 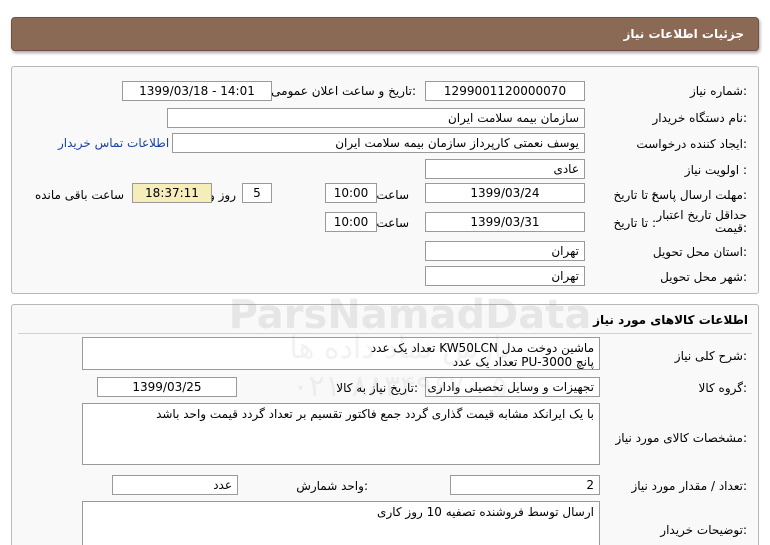 What do you see at coordinates (351, 222) in the screenshot?
I see `price-time-field: 10:00` at bounding box center [351, 222].